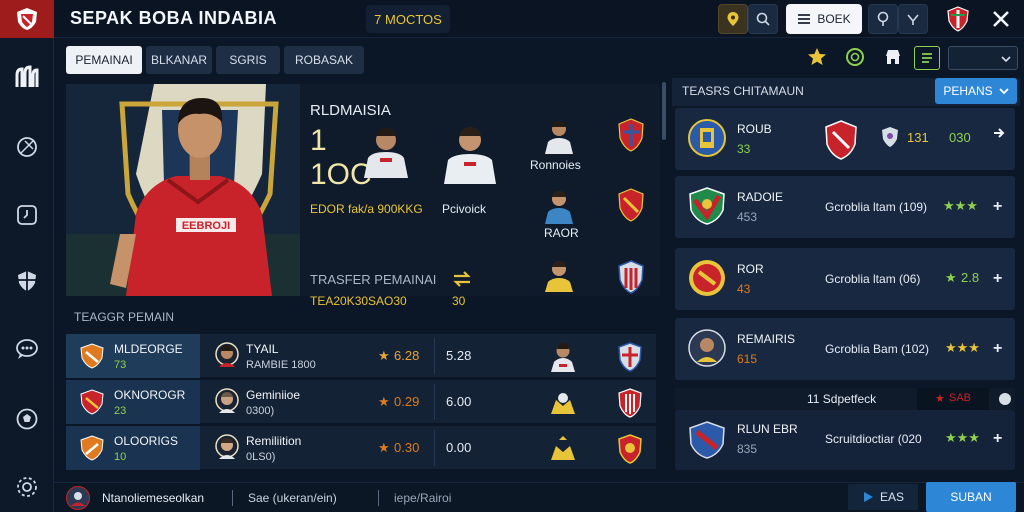 The image size is (1024, 512). Describe the element at coordinates (27, 19) in the screenshot. I see `app-logo` at that location.